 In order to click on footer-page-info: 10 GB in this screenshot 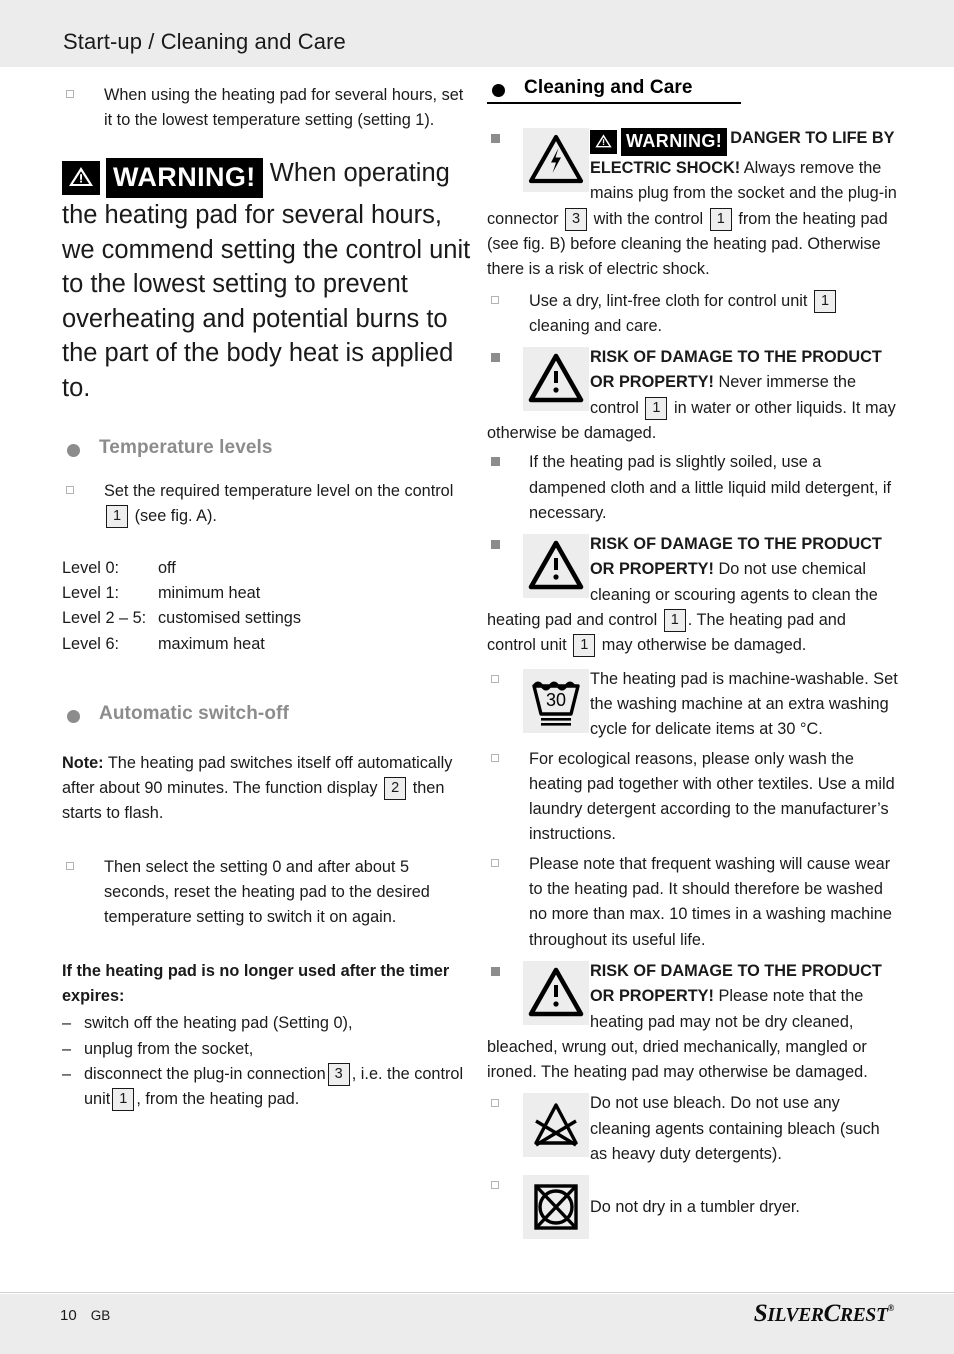, I will do `click(85, 1315)`.